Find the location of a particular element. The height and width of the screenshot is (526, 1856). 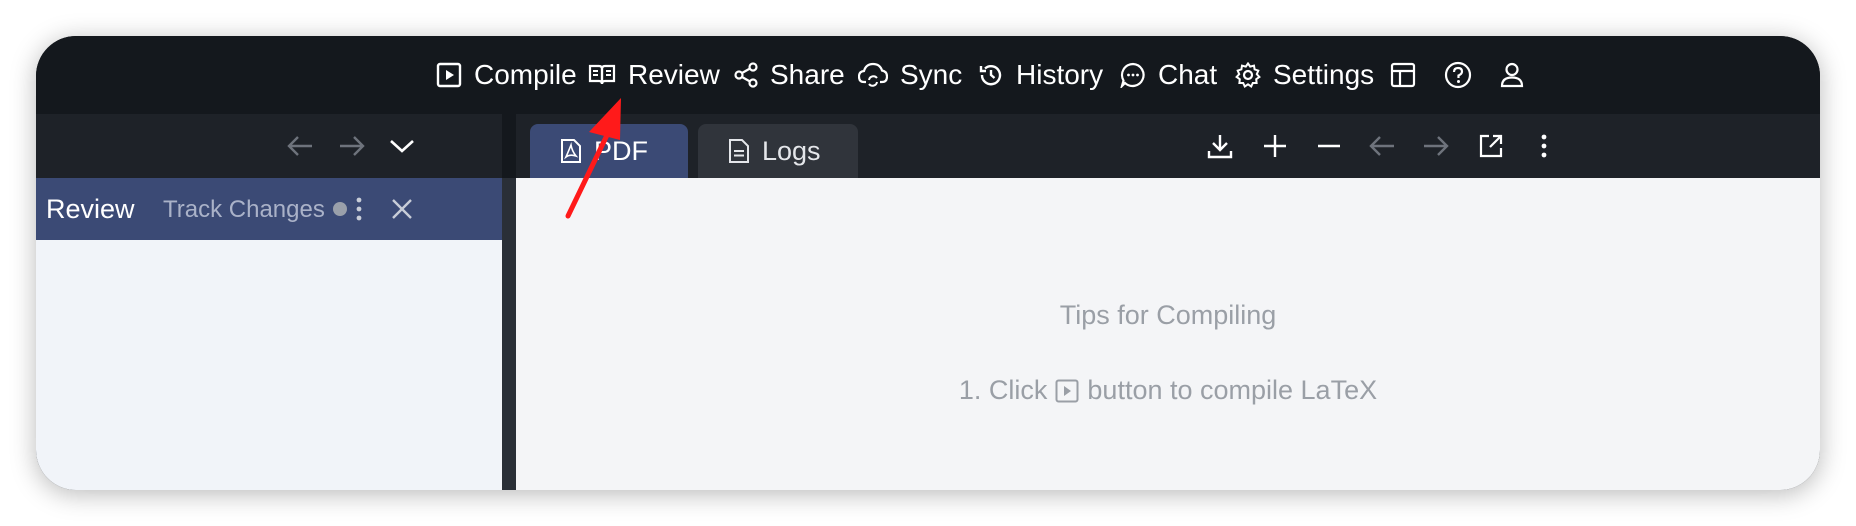

tab-pdf-label: PDF is located at coordinates (621, 150).